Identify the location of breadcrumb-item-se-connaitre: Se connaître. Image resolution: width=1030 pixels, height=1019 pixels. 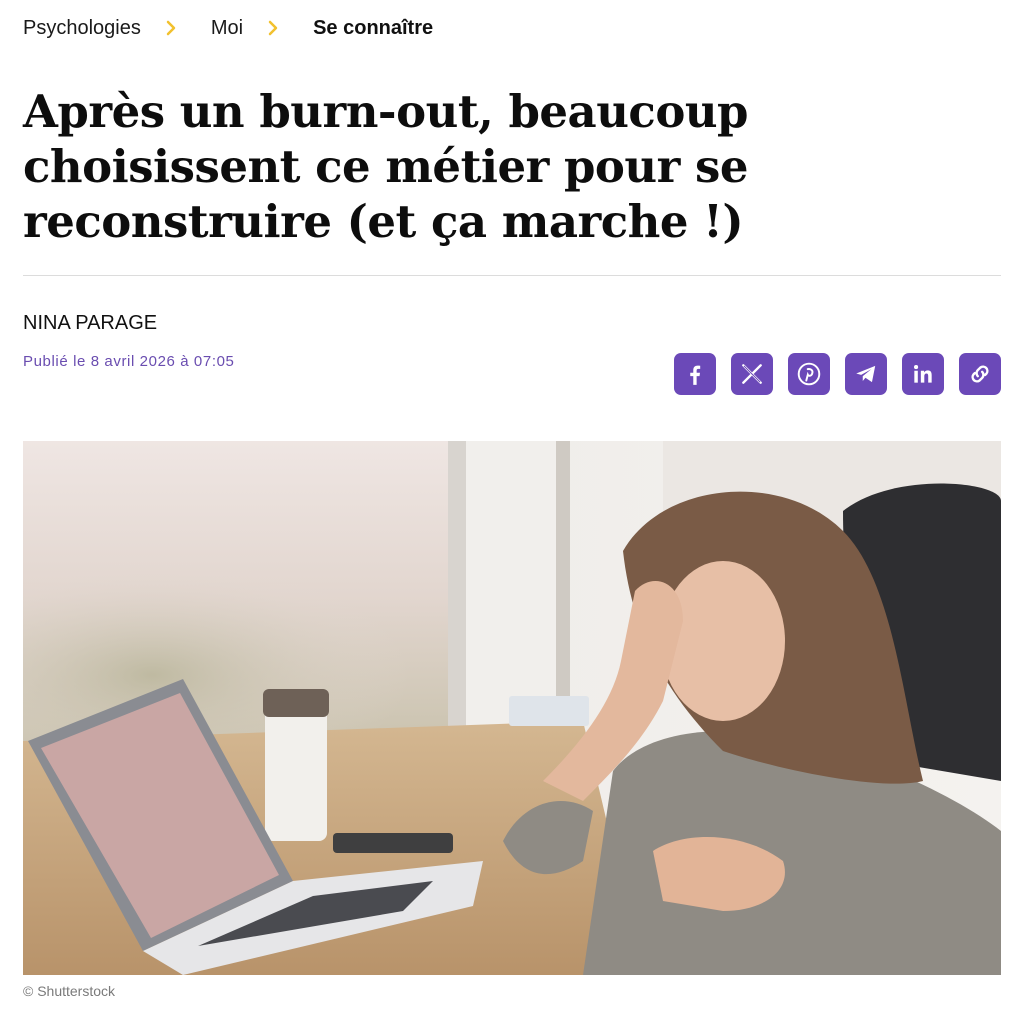
(373, 28).